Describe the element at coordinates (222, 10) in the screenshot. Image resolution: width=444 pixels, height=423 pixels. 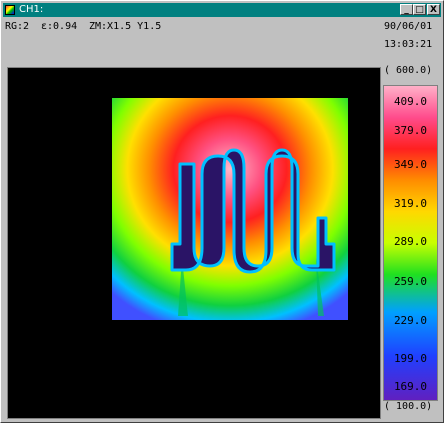
I see `title-bar: CH1: _ □ X` at that location.